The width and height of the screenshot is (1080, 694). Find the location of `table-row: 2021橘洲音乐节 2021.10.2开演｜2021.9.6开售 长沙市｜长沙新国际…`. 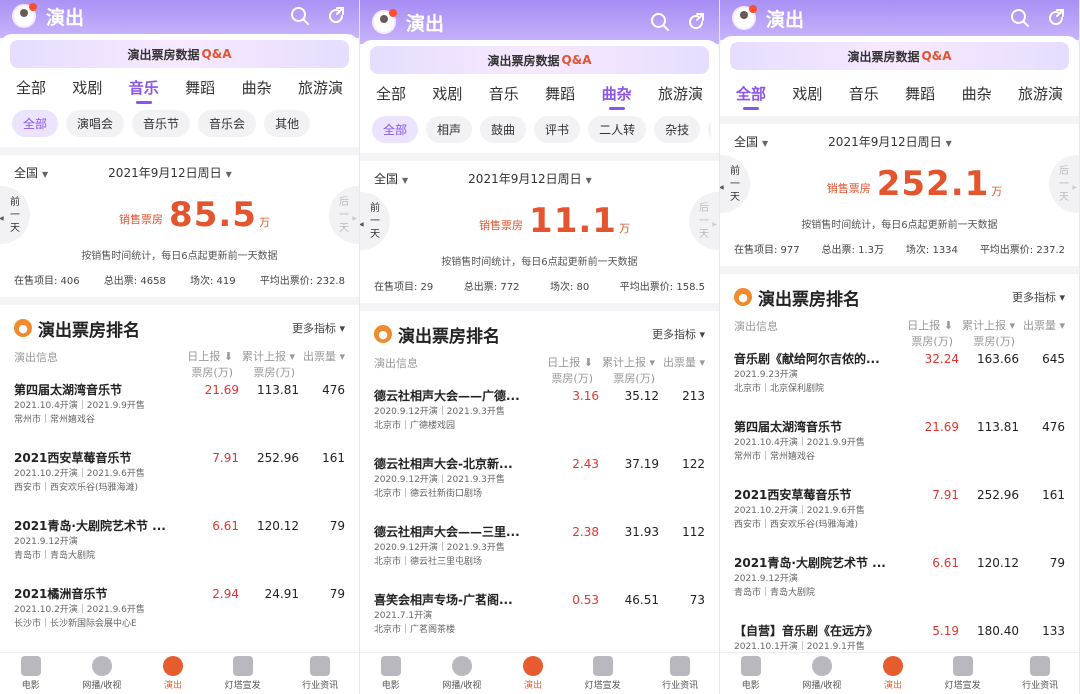

table-row: 2021橘洲音乐节 2021.10.2开演｜2021.9.6开售 长沙市｜长沙新国际… is located at coordinates (179, 619).